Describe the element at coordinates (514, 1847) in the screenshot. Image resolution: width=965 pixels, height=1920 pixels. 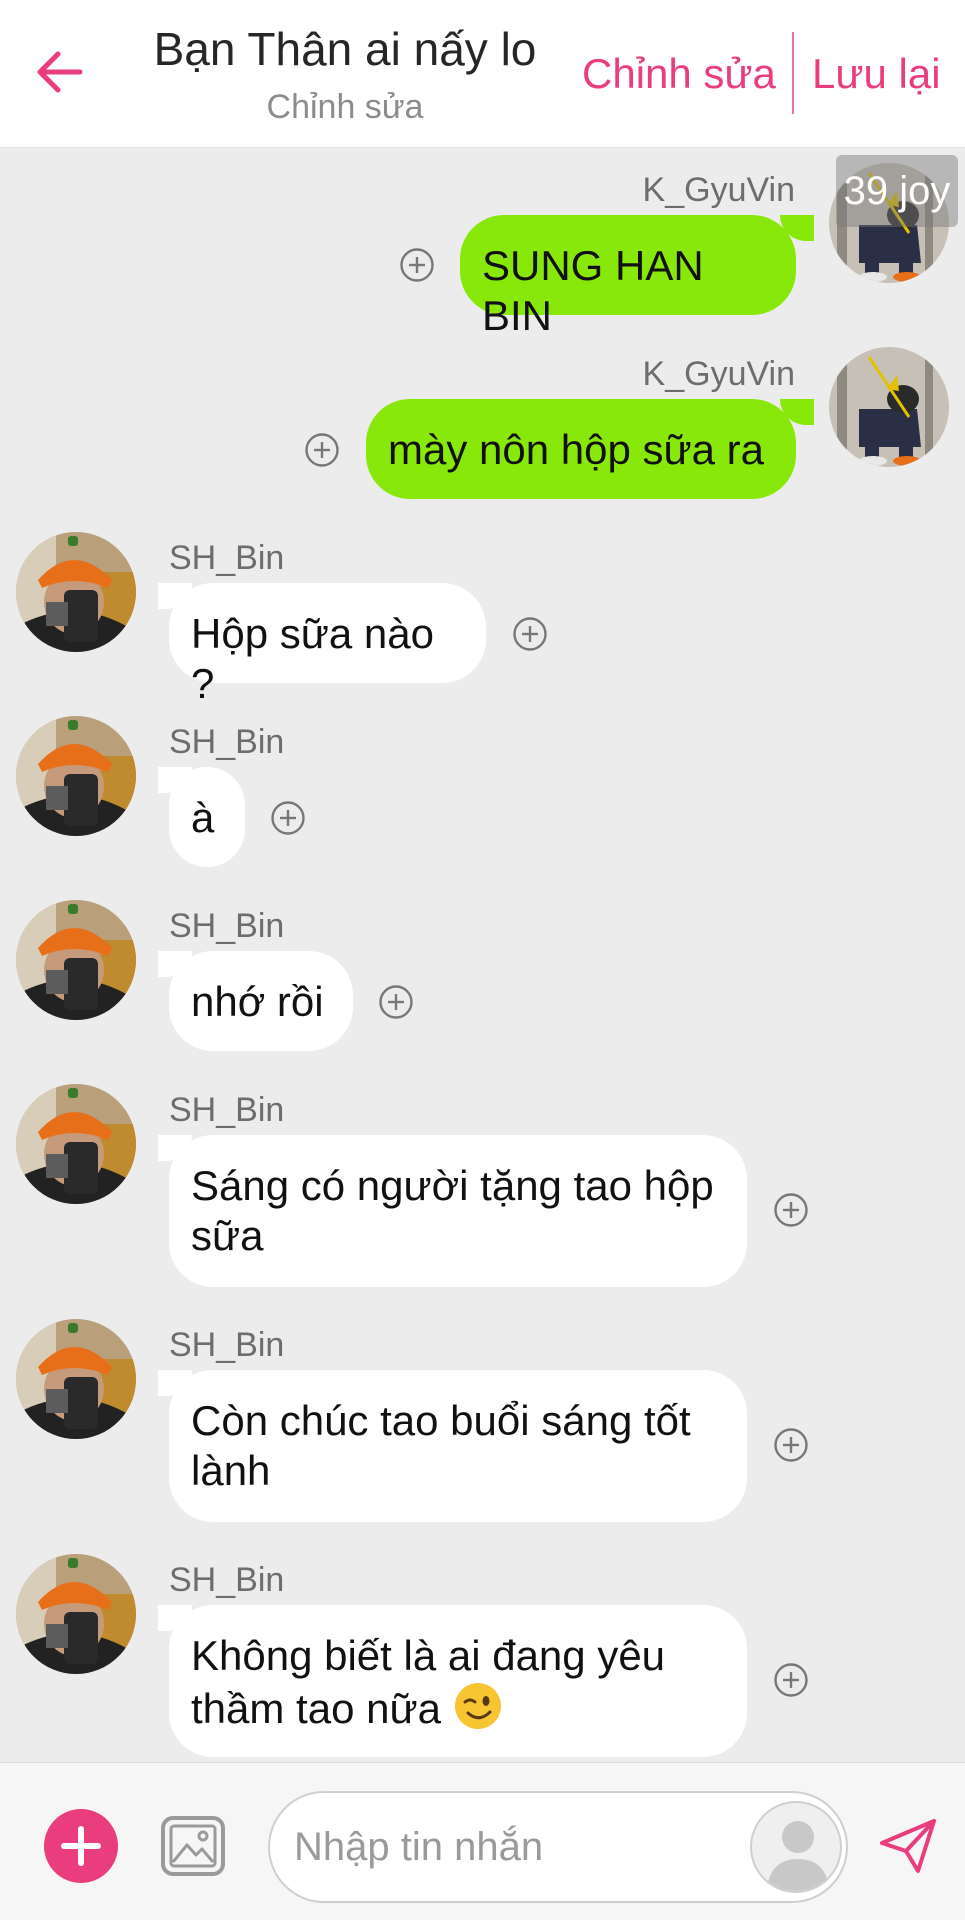
I see `message-input` at that location.